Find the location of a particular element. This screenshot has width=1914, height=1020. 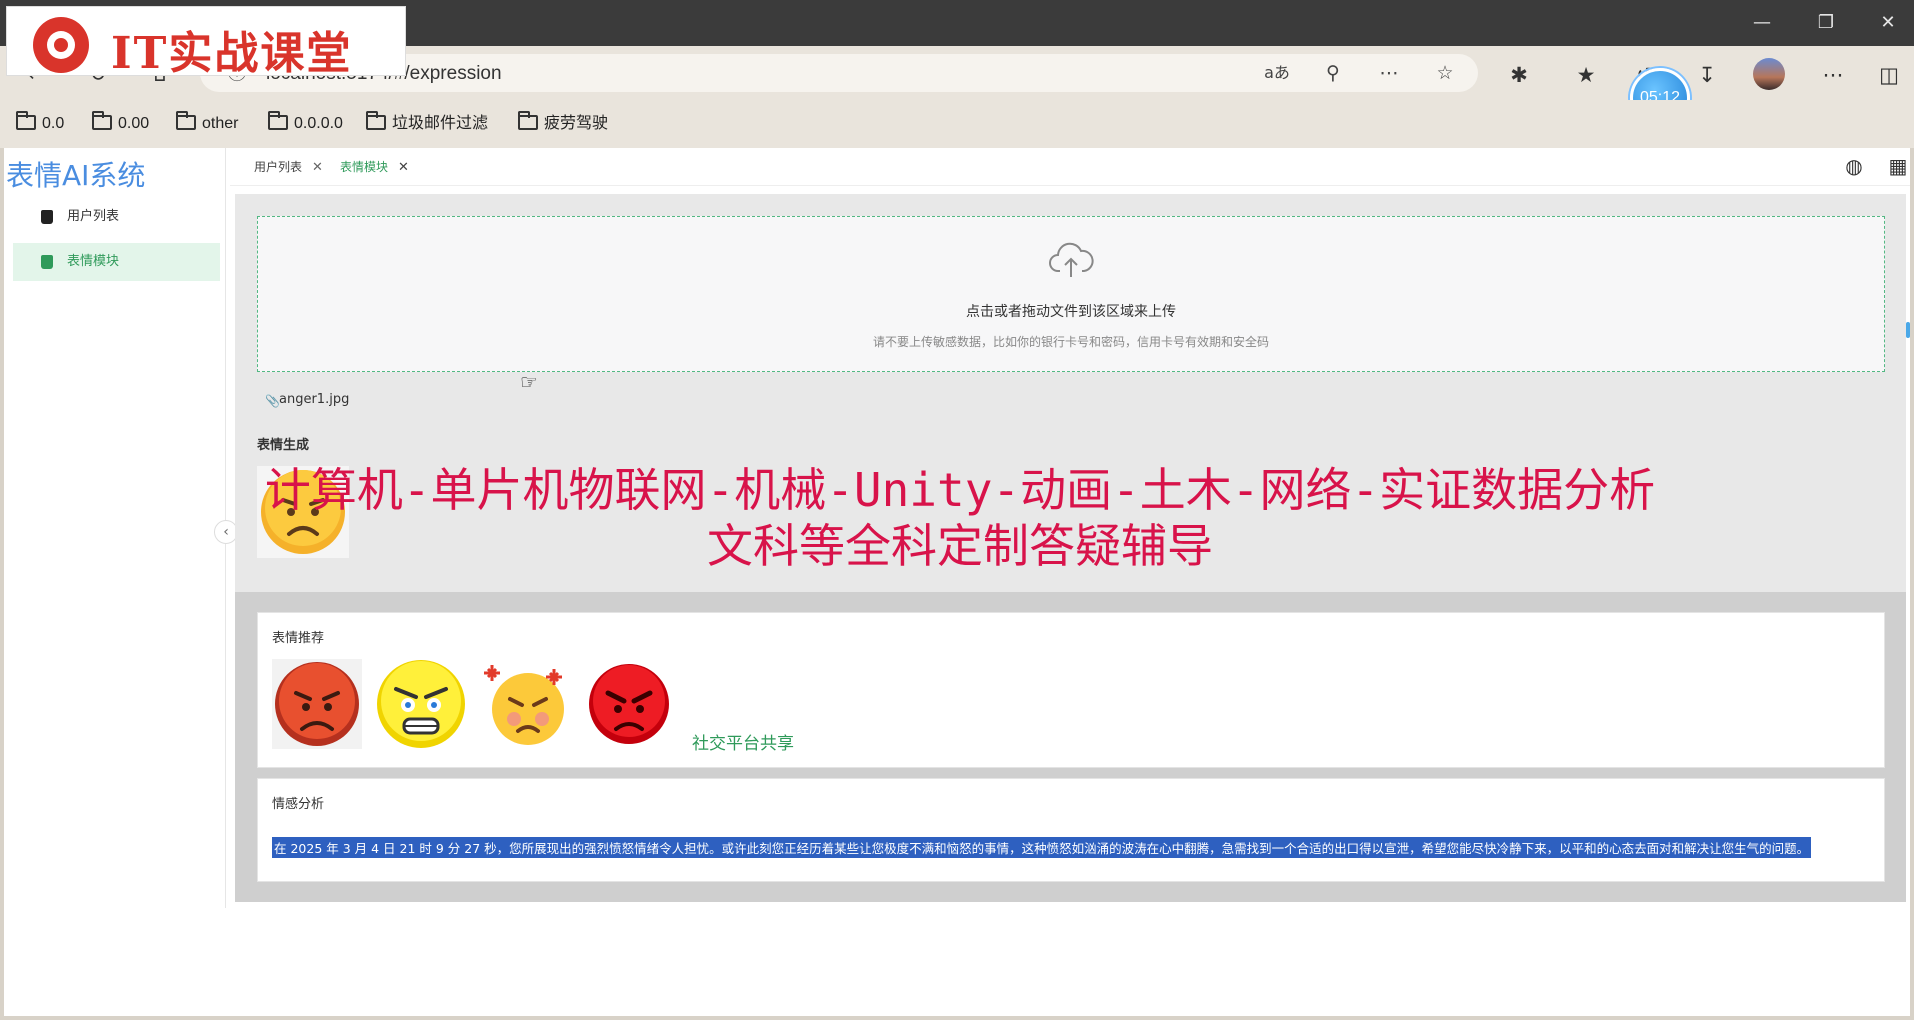

mouse-pointer-icon: ☞ is located at coordinates (529, 382).